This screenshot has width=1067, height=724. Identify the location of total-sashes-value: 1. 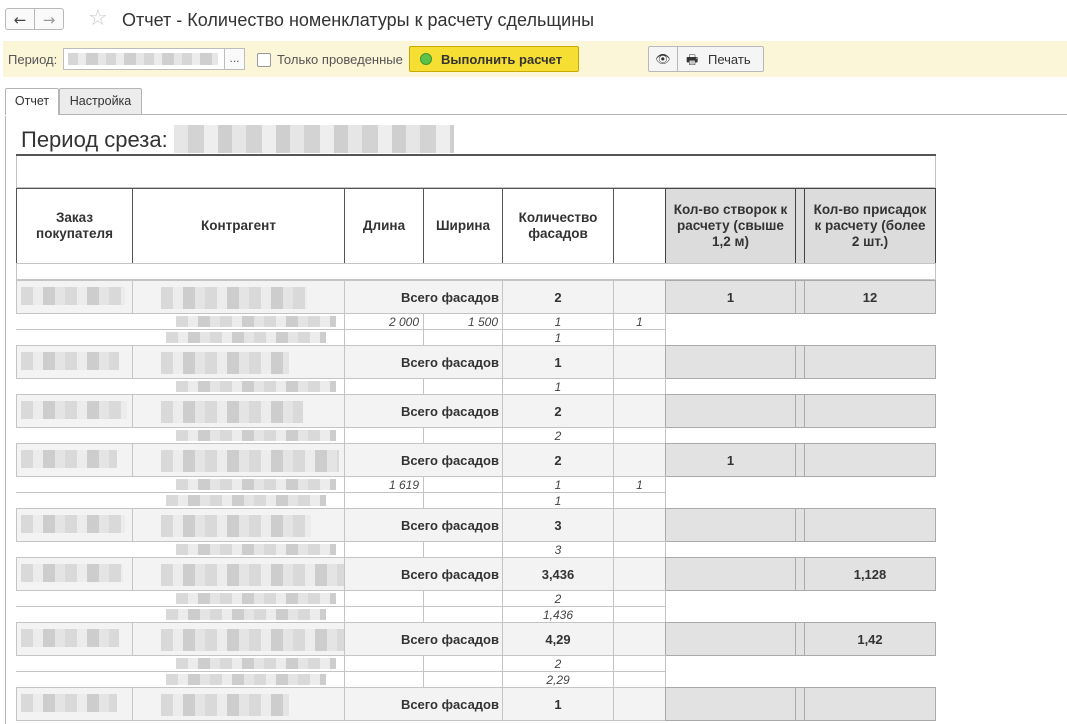
(730, 297).